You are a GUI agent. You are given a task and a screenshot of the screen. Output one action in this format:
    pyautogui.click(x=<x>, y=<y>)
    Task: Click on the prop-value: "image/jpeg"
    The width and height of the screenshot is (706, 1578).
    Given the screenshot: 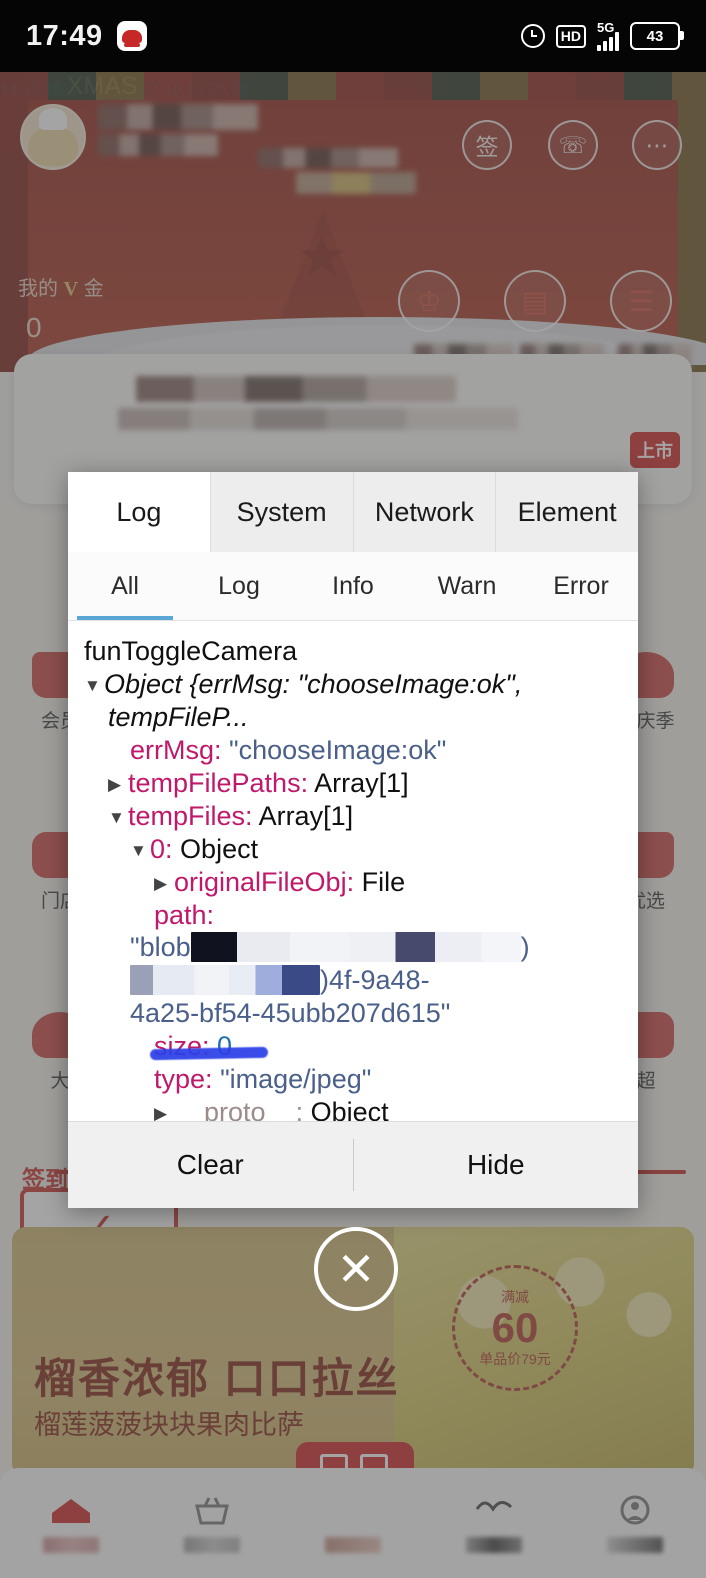 What is the action you would take?
    pyautogui.click(x=296, y=1079)
    